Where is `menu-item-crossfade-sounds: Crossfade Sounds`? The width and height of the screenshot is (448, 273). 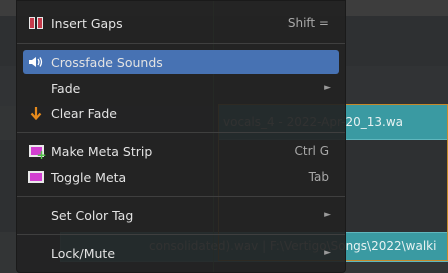
menu-item-crossfade-sounds: Crossfade Sounds is located at coordinates (181, 62).